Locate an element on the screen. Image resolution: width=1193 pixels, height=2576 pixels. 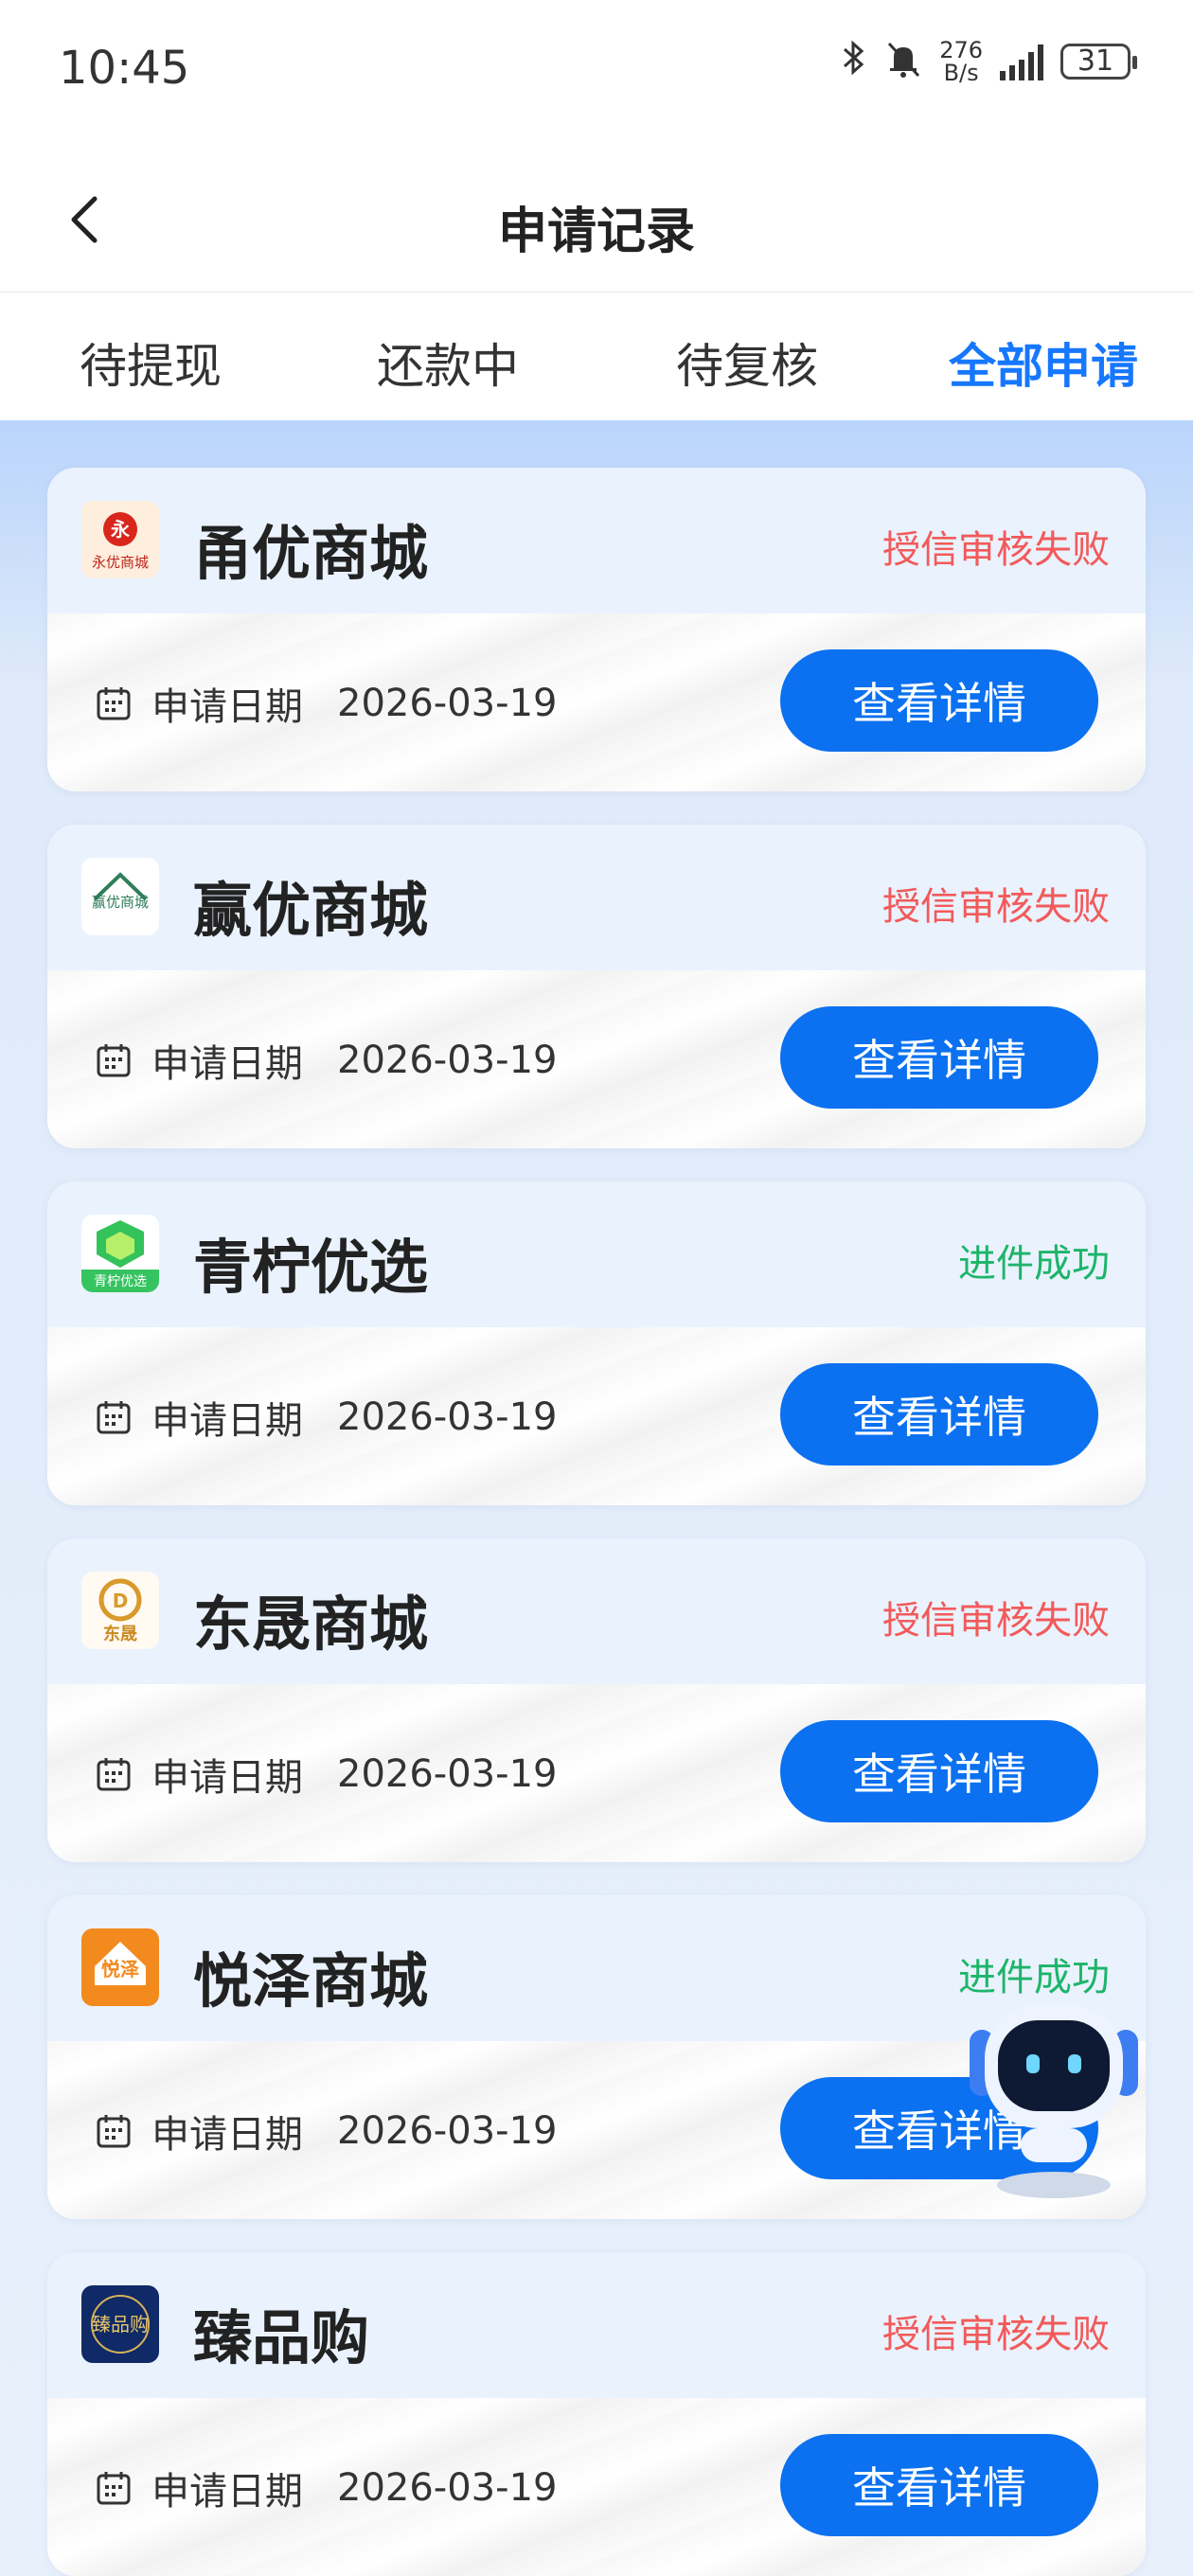
battery-level: 31 is located at coordinates (1095, 61).